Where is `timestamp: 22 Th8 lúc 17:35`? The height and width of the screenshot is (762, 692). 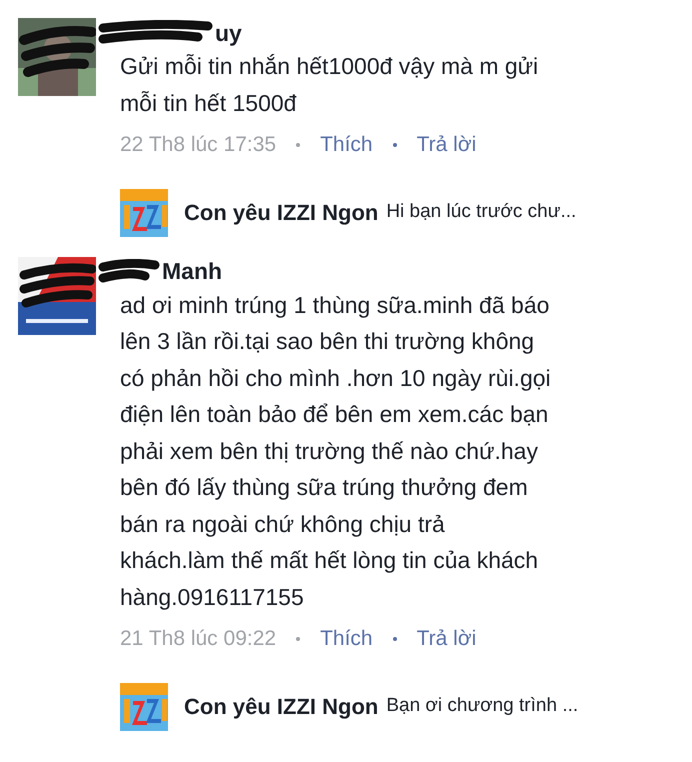
timestamp: 22 Th8 lúc 17:35 is located at coordinates (198, 145).